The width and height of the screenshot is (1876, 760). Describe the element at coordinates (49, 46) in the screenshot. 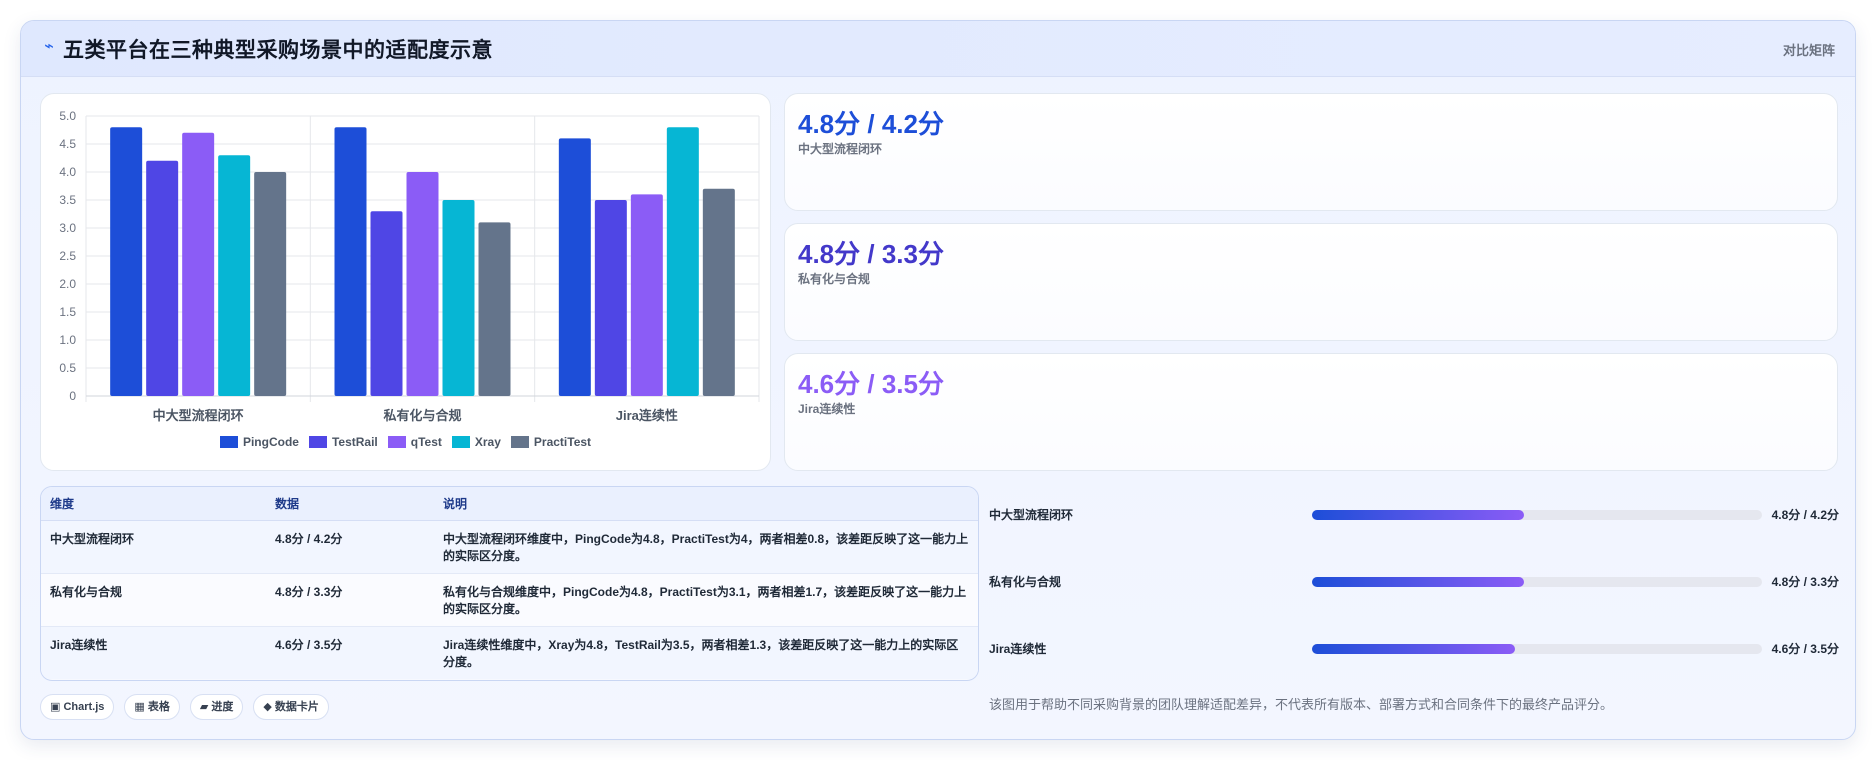

I see `trend-icon: ⌁` at that location.